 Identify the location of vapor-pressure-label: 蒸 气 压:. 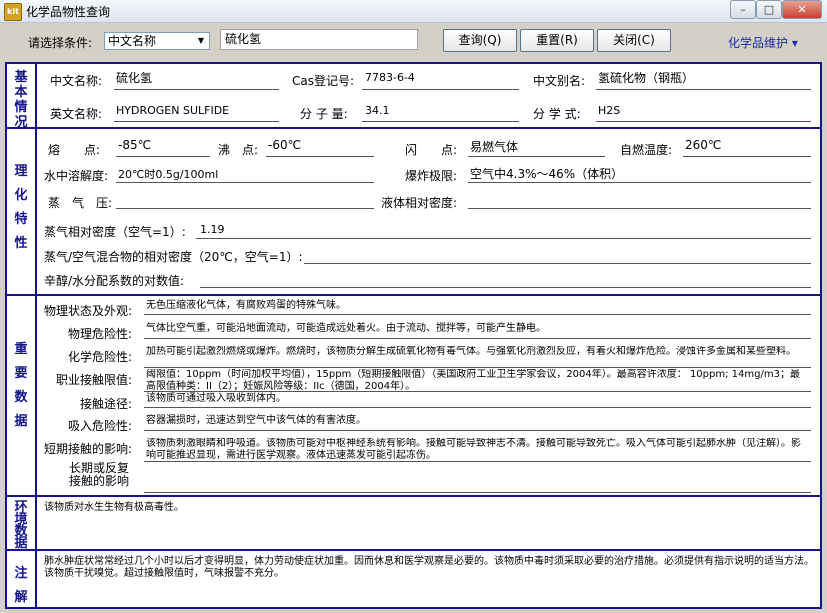
(80, 203).